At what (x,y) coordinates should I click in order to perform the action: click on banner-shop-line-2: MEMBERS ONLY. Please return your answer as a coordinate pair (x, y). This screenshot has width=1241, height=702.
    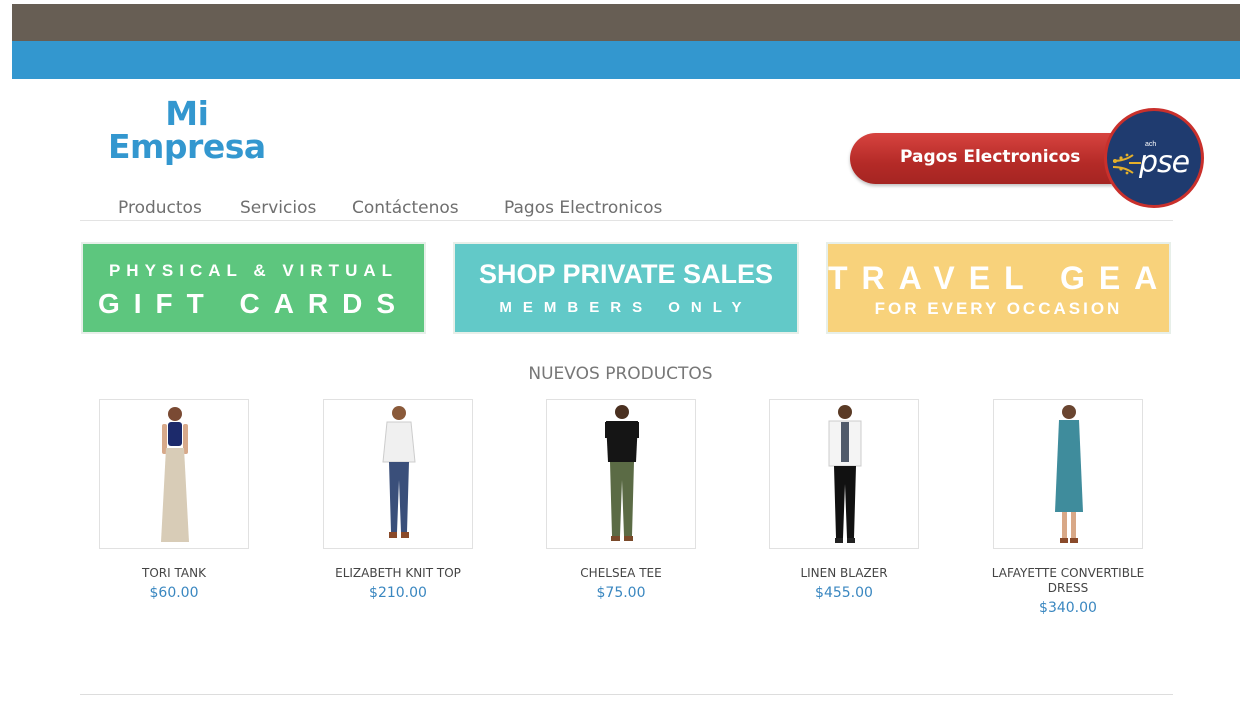
    Looking at the image, I should click on (626, 307).